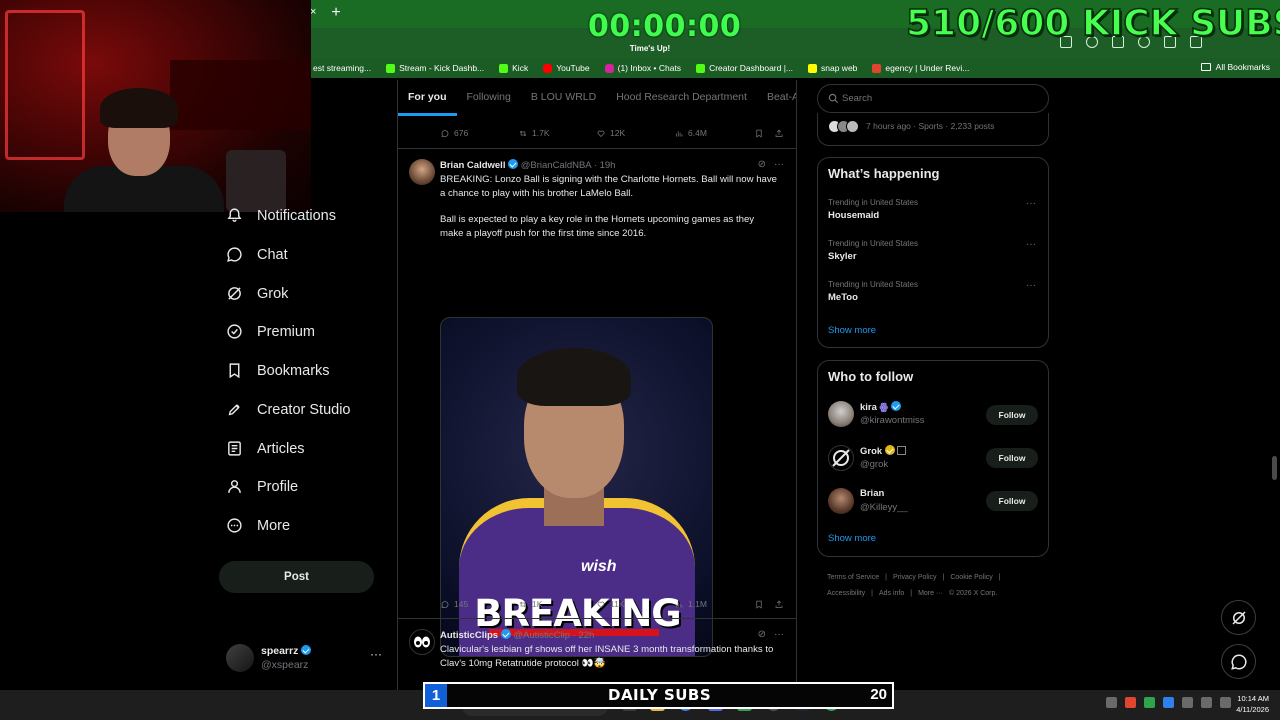 The image size is (1280, 720). Describe the element at coordinates (933, 129) in the screenshot. I see `trending-sports-card: 7 hours ago · Sports · 2,233 posts` at that location.